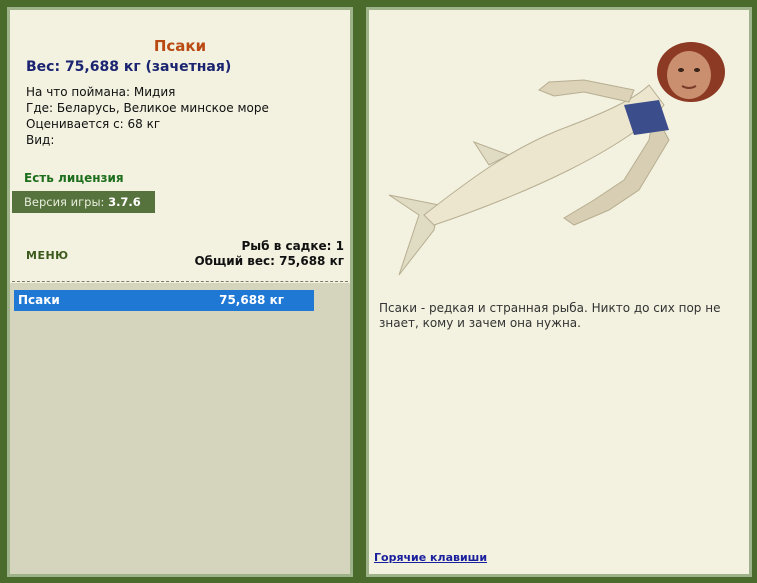  Describe the element at coordinates (293, 246) in the screenshot. I see `cage-count: Рыб в садке: 1` at that location.